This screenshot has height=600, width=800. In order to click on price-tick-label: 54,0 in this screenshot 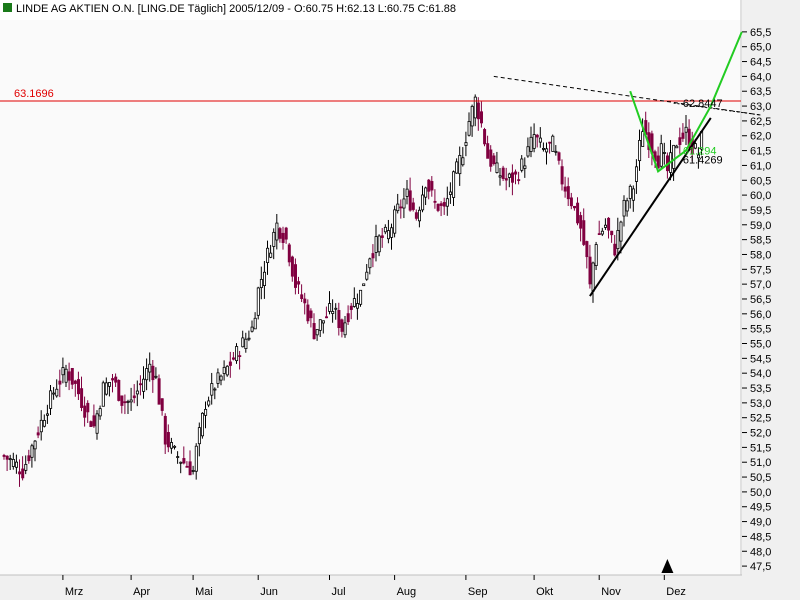, I will do `click(760, 374)`.